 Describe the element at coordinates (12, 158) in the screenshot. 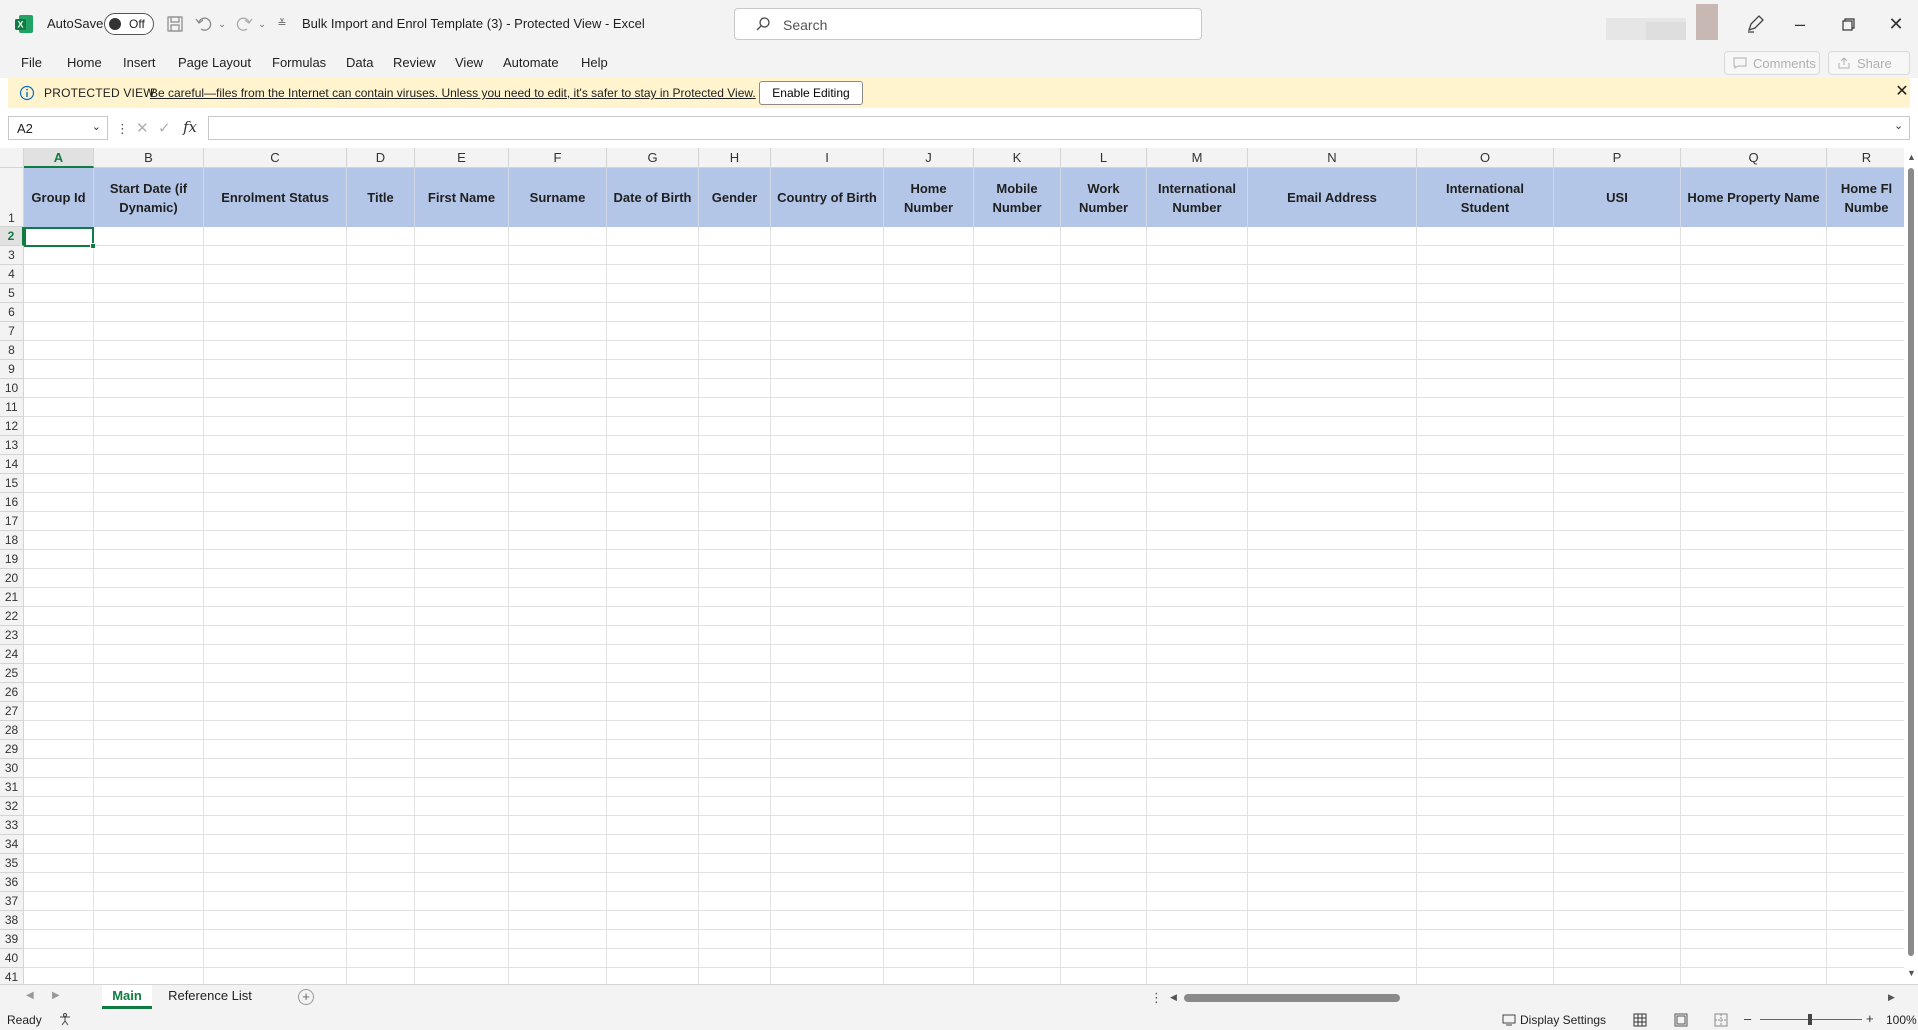

I see `select-all-corner` at that location.